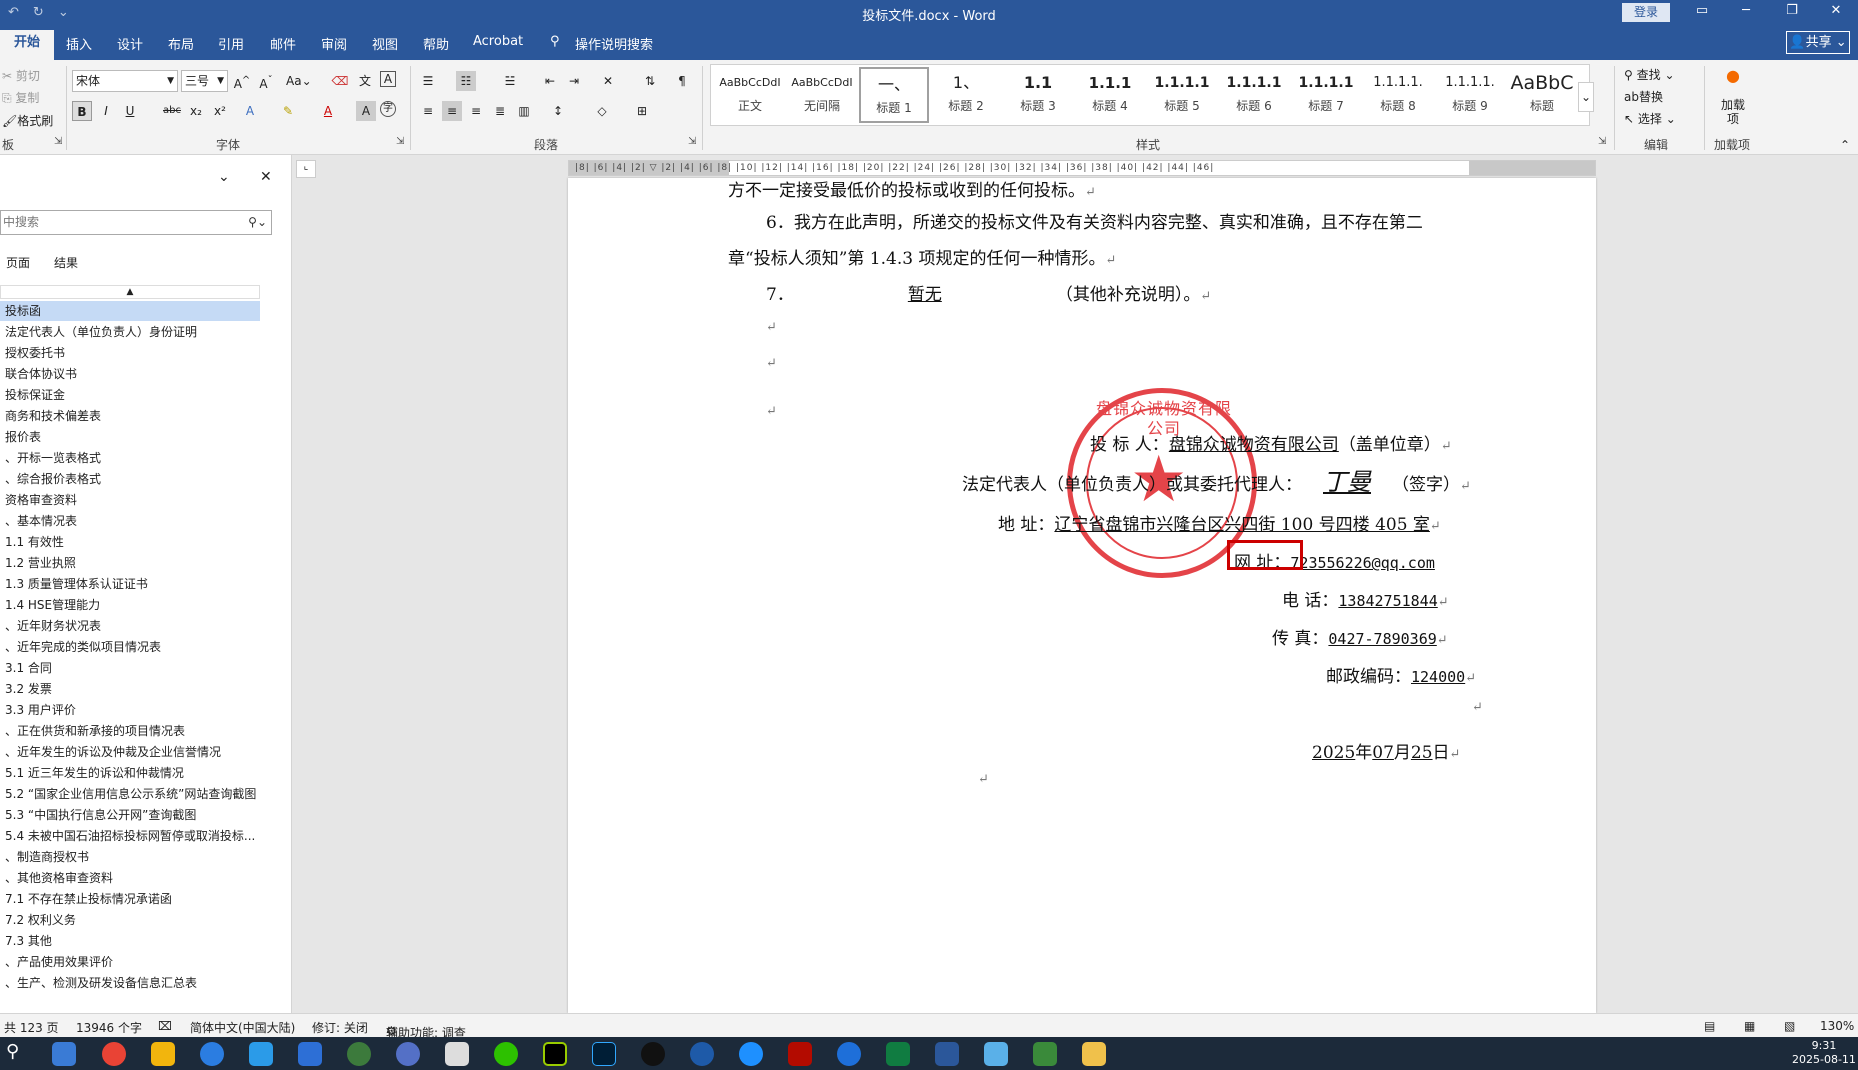 The height and width of the screenshot is (1070, 1858). I want to click on tab-insert: 插入, so click(79, 43).